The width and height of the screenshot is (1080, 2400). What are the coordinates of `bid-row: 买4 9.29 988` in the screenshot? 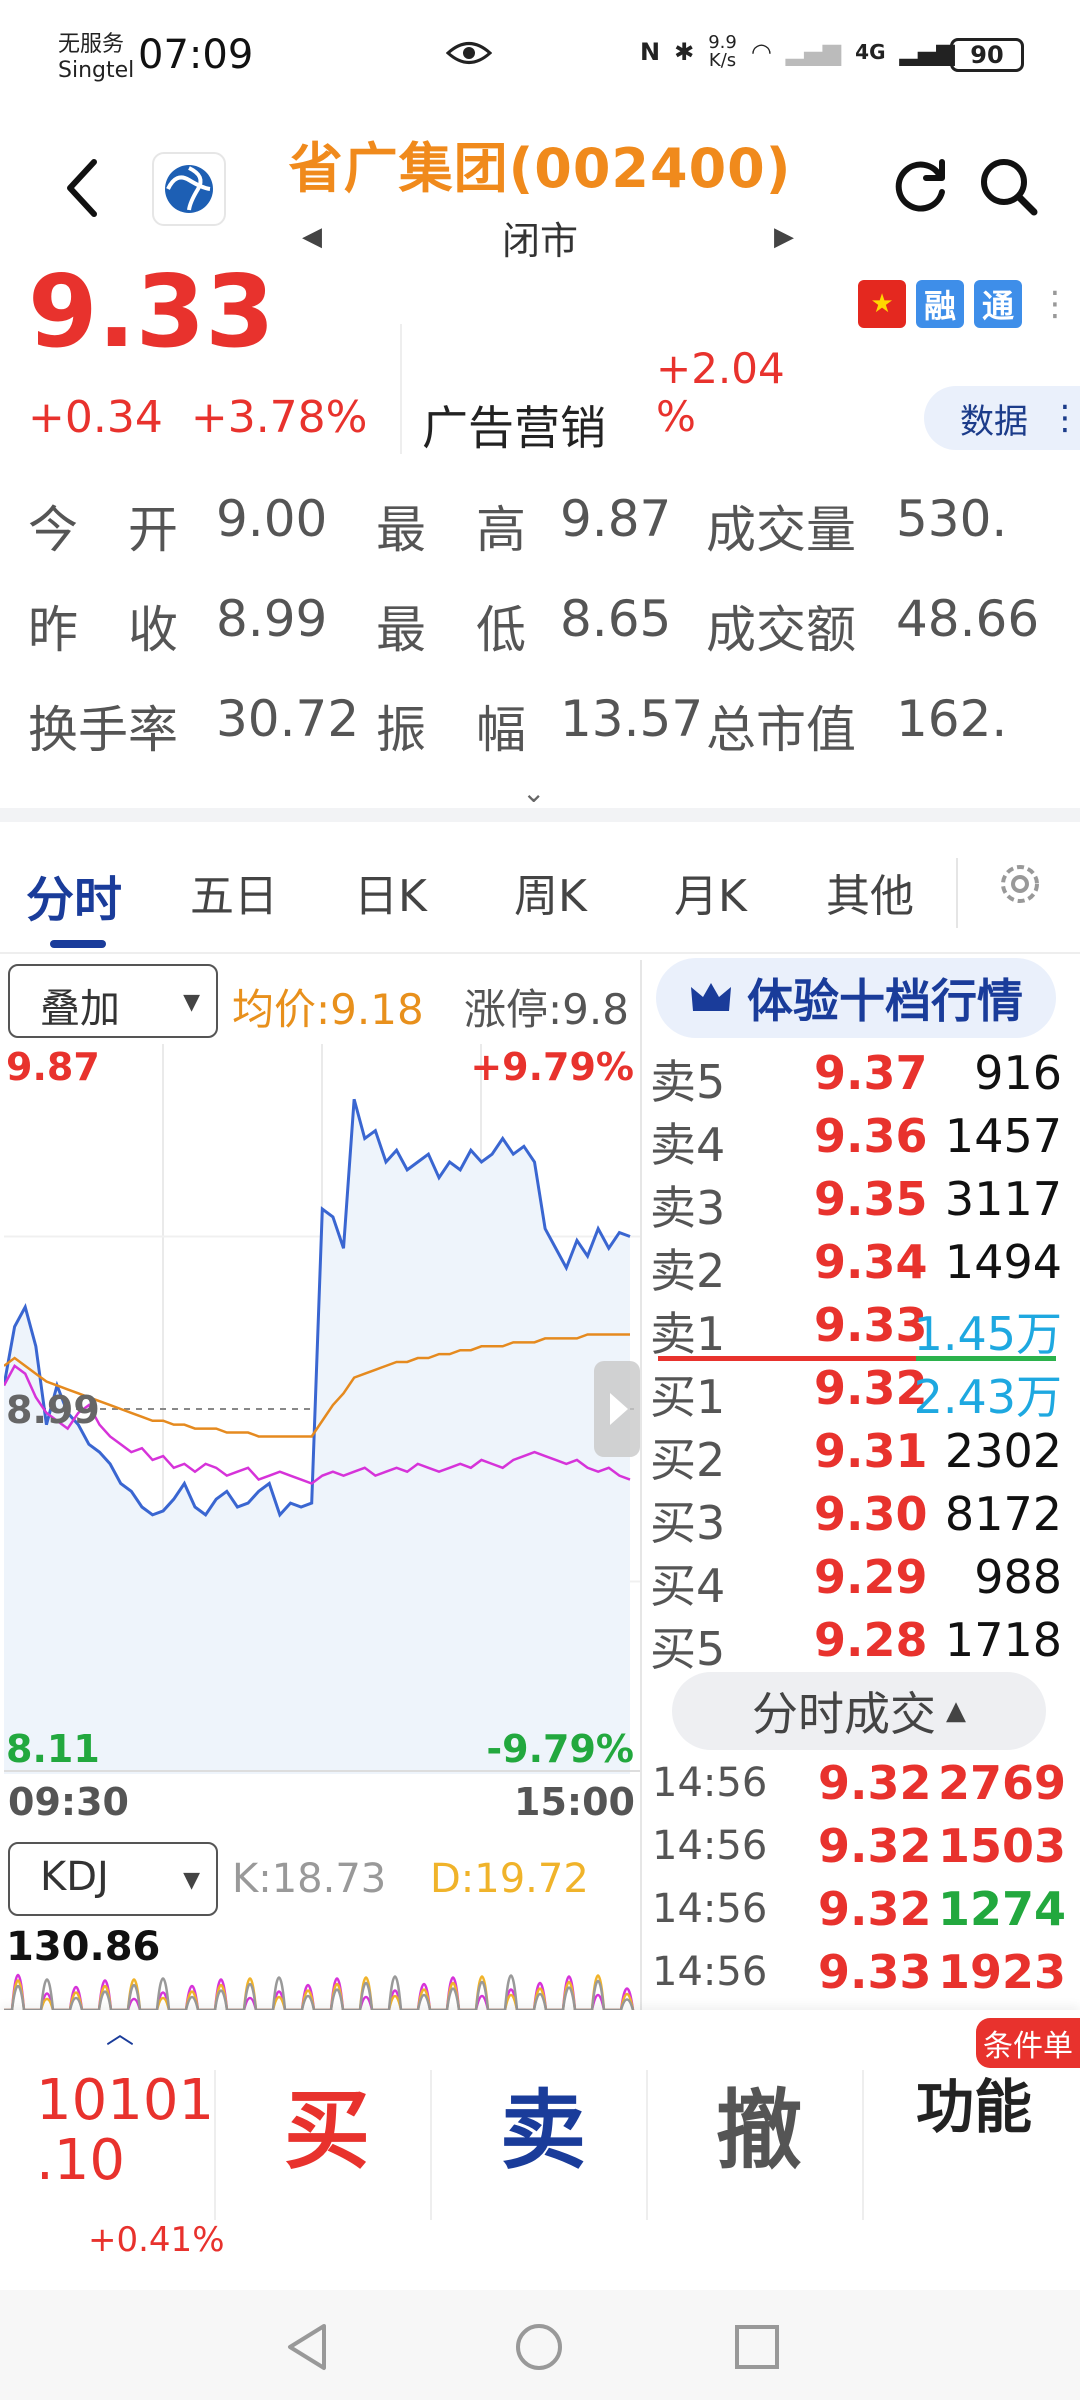 It's located at (860, 1578).